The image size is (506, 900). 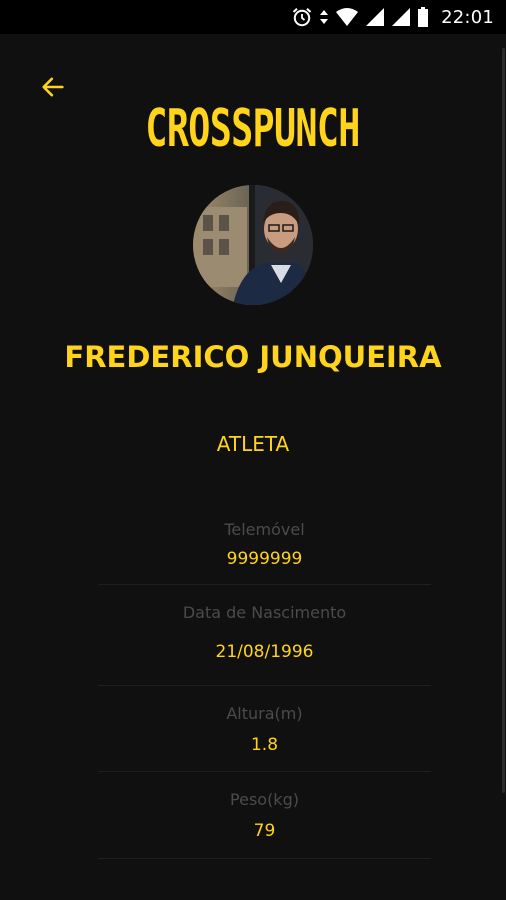 What do you see at coordinates (467, 17) in the screenshot?
I see `status-time: 22:01` at bounding box center [467, 17].